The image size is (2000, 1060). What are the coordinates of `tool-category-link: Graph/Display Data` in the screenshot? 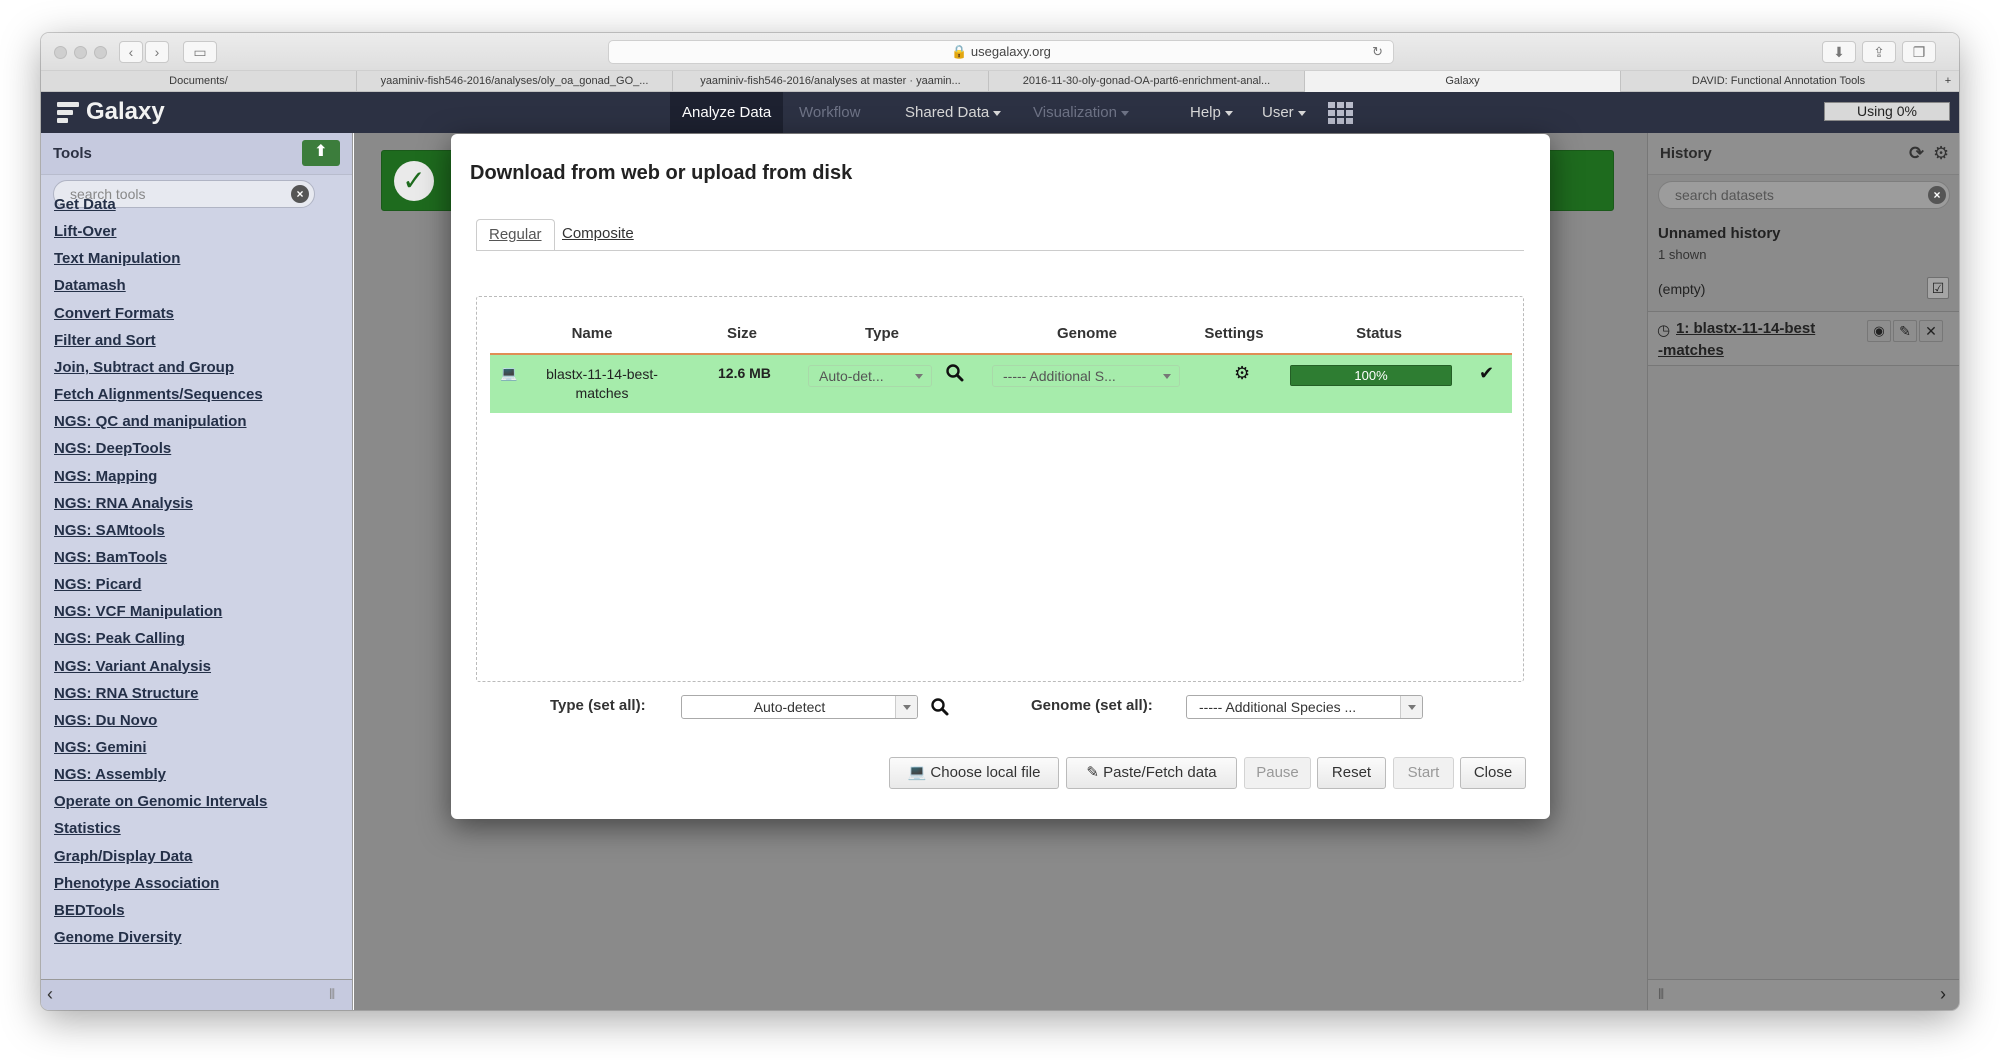 It's located at (123, 856).